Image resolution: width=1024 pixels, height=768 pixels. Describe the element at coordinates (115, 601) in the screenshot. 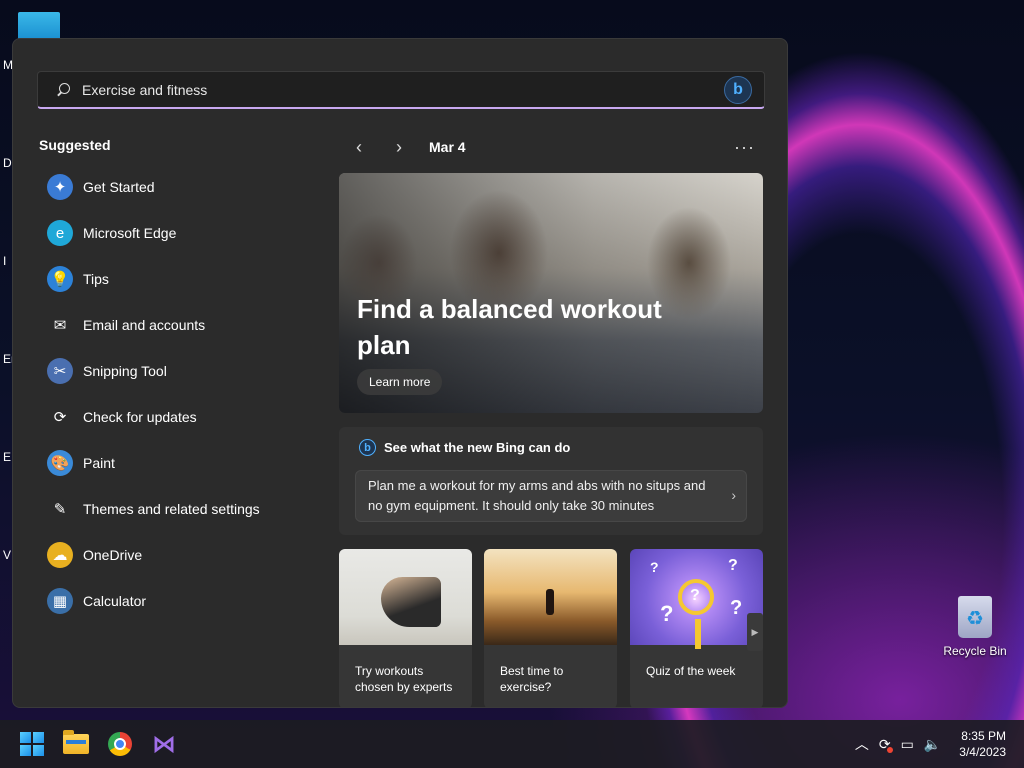

I see `suggested-item-label: Calculator` at that location.